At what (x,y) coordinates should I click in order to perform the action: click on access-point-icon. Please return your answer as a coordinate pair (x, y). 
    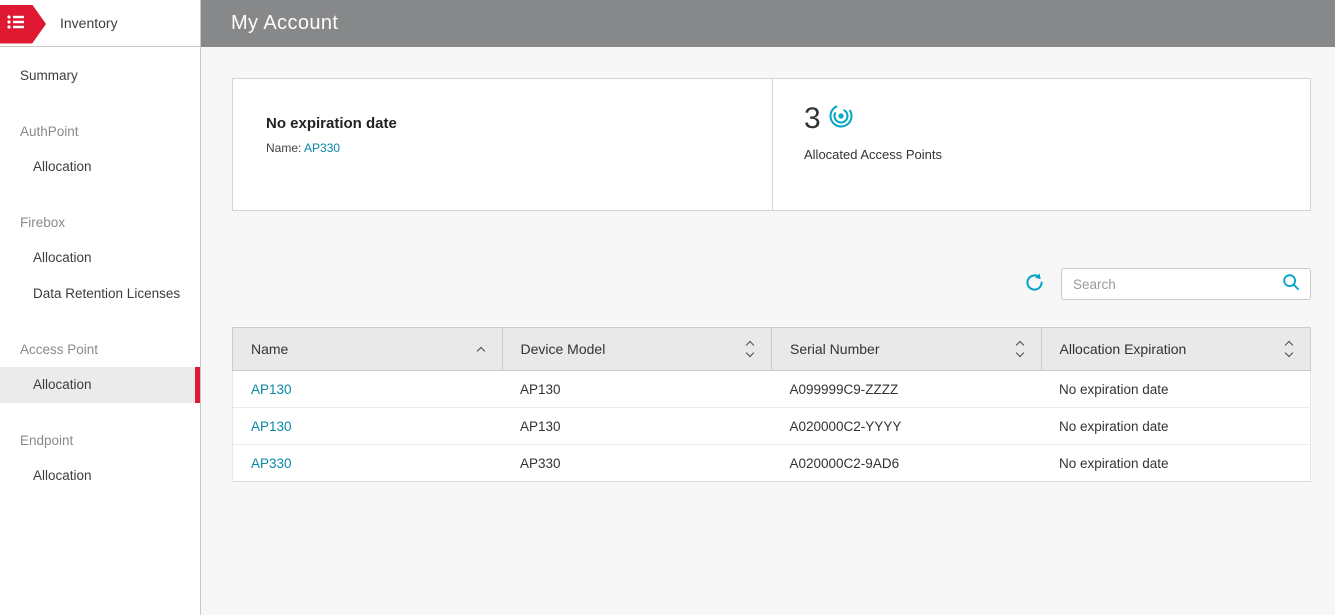
    Looking at the image, I should click on (841, 118).